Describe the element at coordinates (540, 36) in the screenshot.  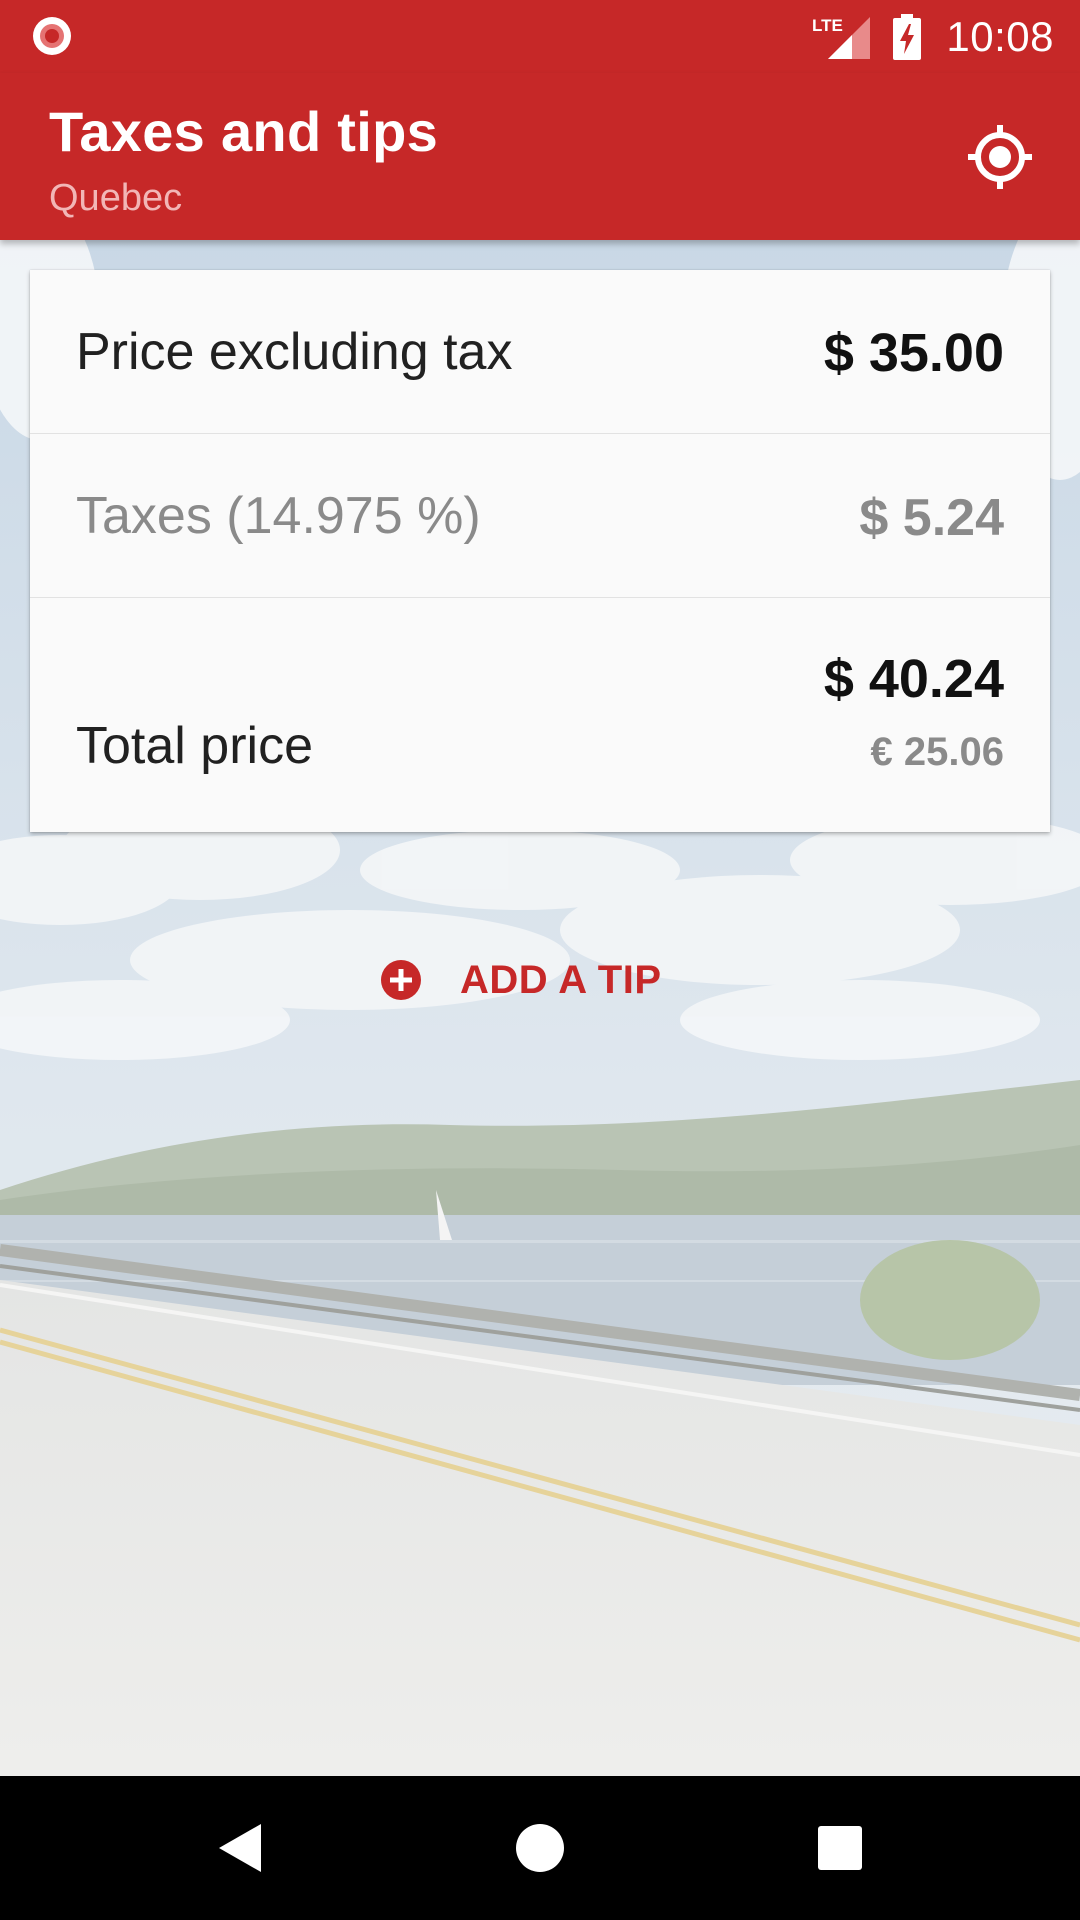
I see `status-bar: LTE 10:08` at that location.